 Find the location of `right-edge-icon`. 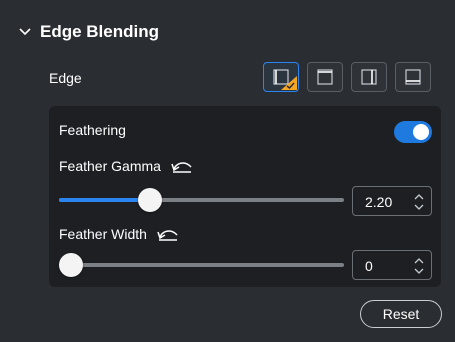

right-edge-icon is located at coordinates (369, 77).